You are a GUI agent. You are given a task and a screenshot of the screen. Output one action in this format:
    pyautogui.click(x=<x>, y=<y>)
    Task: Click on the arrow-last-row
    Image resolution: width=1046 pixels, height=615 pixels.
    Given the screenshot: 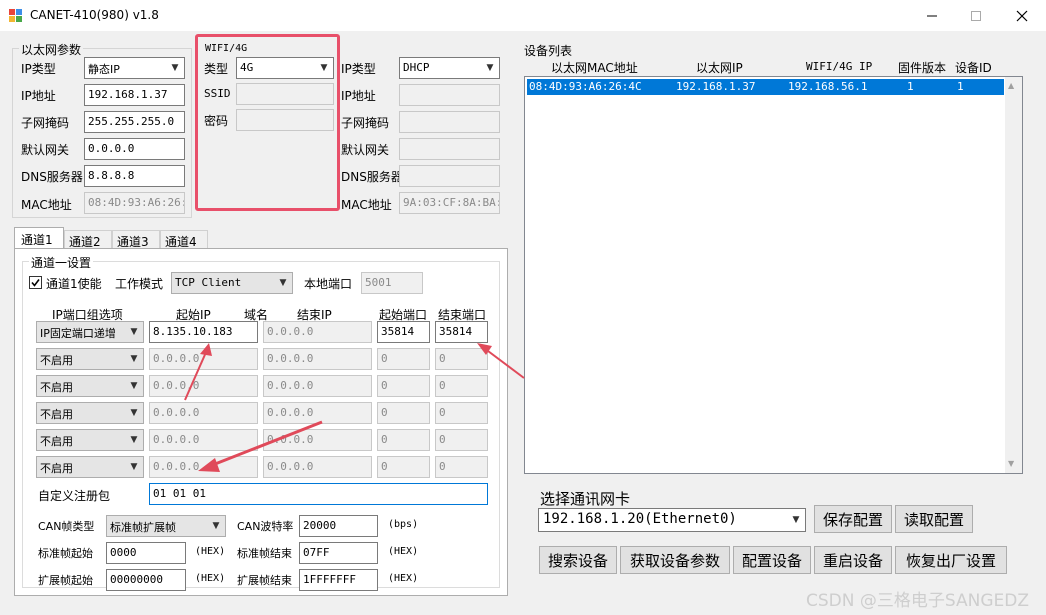 What is the action you would take?
    pyautogui.click(x=266, y=444)
    